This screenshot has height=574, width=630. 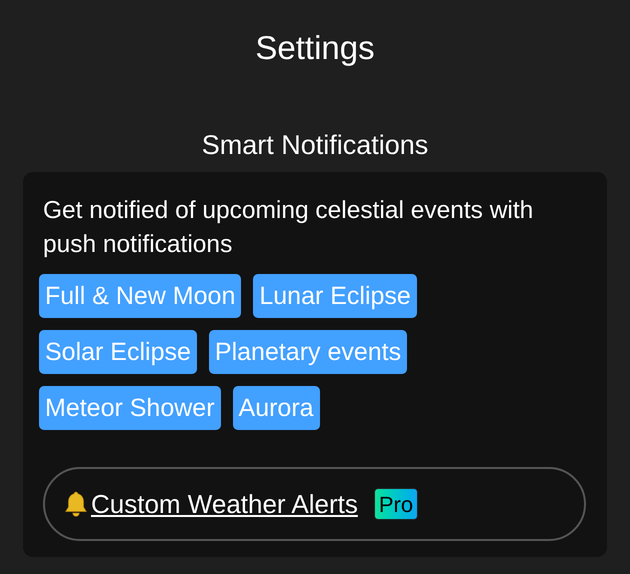 I want to click on description-text: Get notified of upcoming celestial events with push notifications, so click(x=288, y=228).